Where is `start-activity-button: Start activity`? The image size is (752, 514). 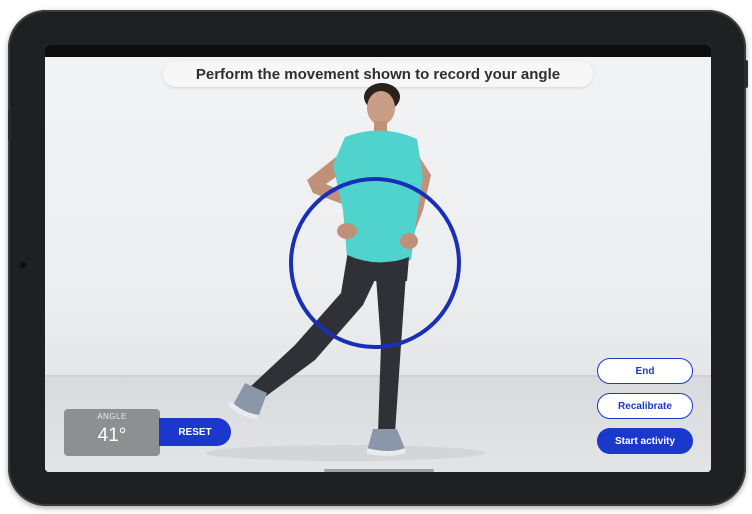
start-activity-button: Start activity is located at coordinates (645, 441).